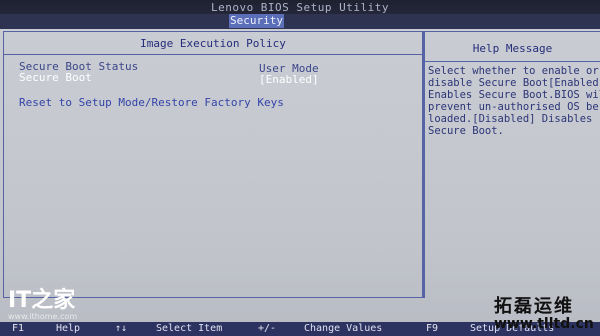 The width and height of the screenshot is (600, 336). I want to click on secure-boot-label: Secure Boot, so click(55, 77).